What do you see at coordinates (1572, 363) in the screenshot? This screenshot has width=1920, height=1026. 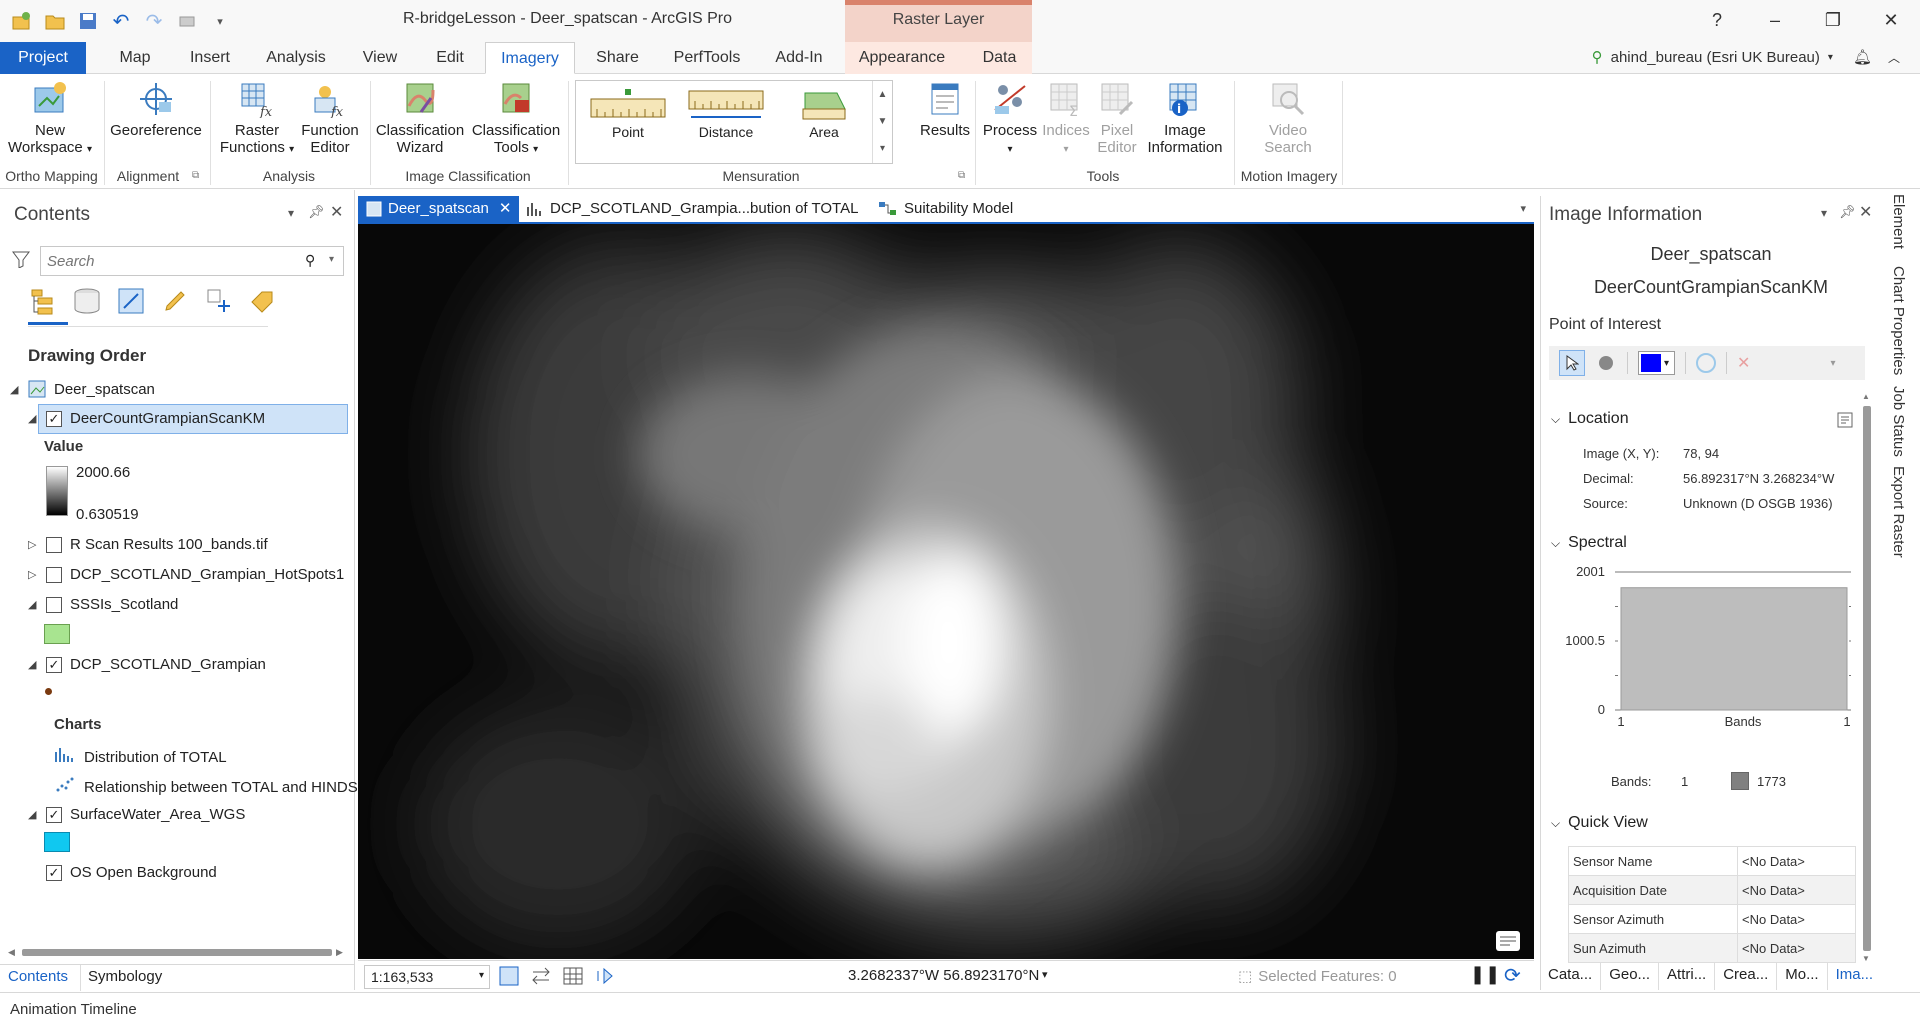 I see `poi-select-tool` at bounding box center [1572, 363].